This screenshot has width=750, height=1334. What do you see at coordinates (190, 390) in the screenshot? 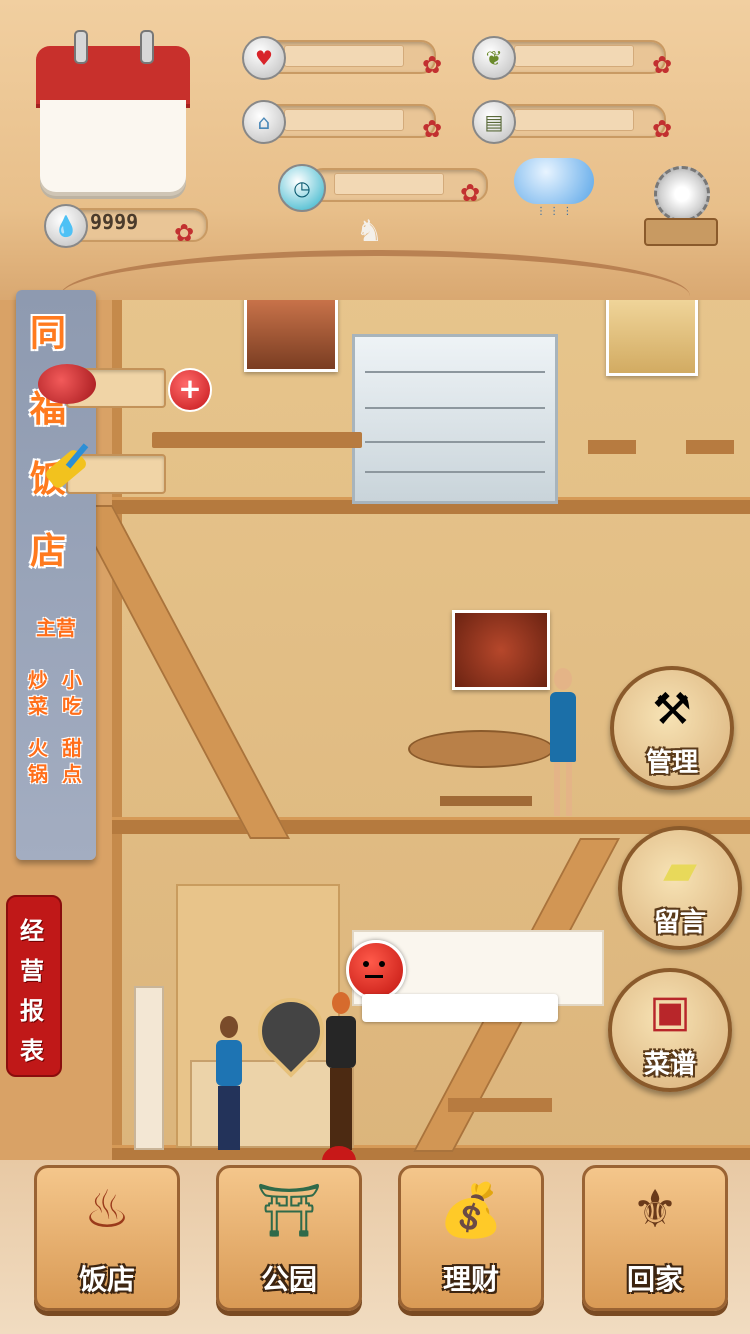
I see `add-button: +` at bounding box center [190, 390].